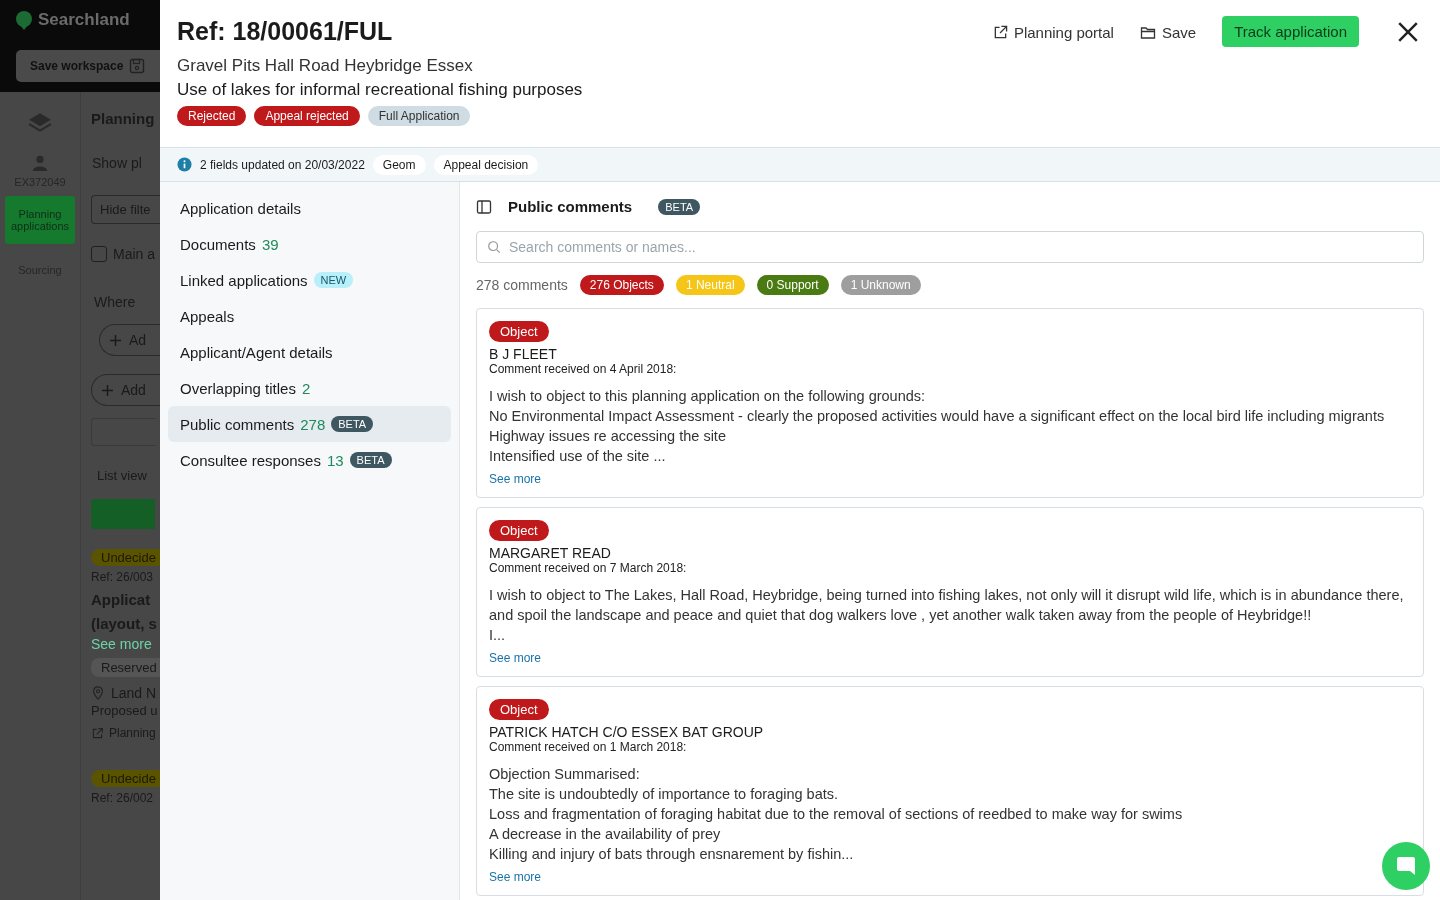 This screenshot has height=900, width=1440. Describe the element at coordinates (240, 208) in the screenshot. I see `nav-label: Application details` at that location.